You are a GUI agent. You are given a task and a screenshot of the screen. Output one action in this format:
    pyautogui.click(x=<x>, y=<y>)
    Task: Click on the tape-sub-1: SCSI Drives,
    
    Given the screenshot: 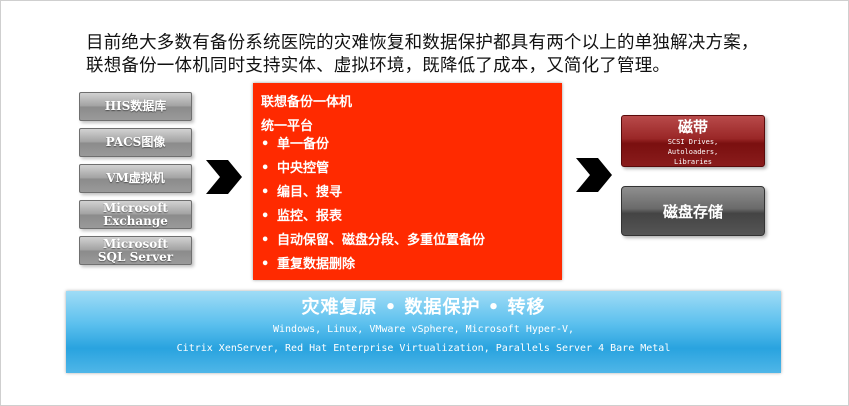 What is the action you would take?
    pyautogui.click(x=693, y=142)
    